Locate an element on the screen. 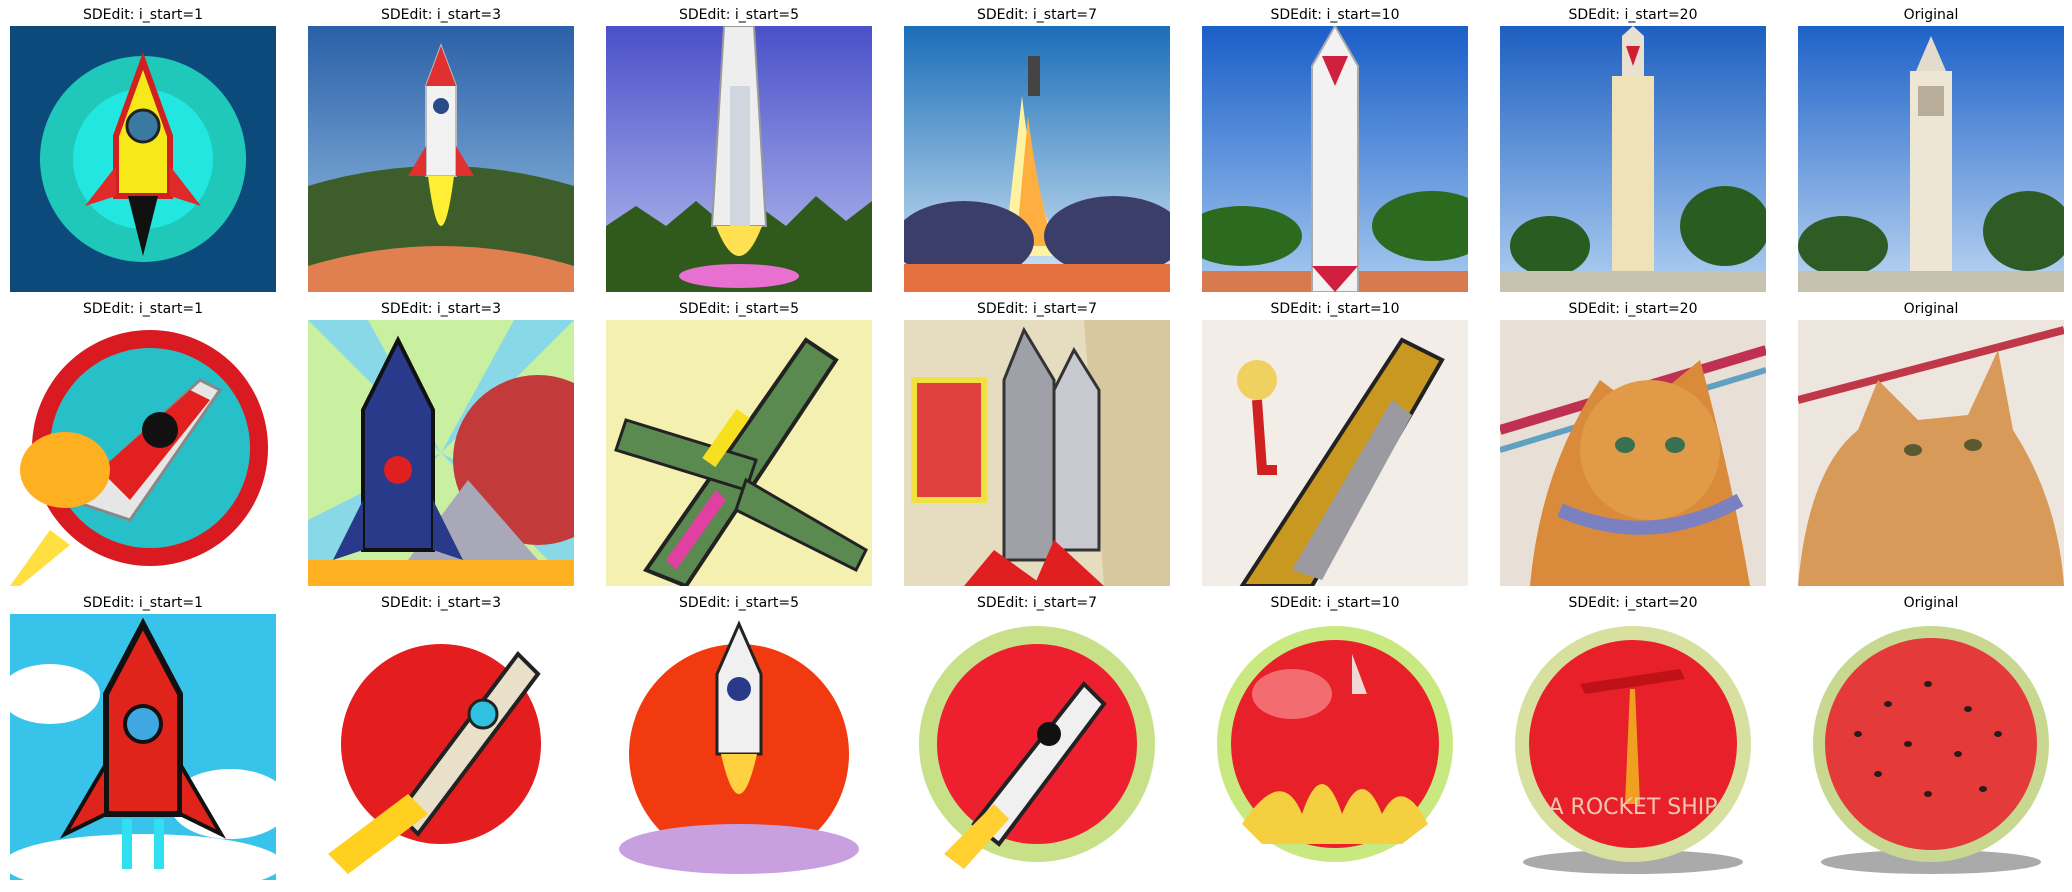  rocket-launch-green-hills-image is located at coordinates (441, 159).